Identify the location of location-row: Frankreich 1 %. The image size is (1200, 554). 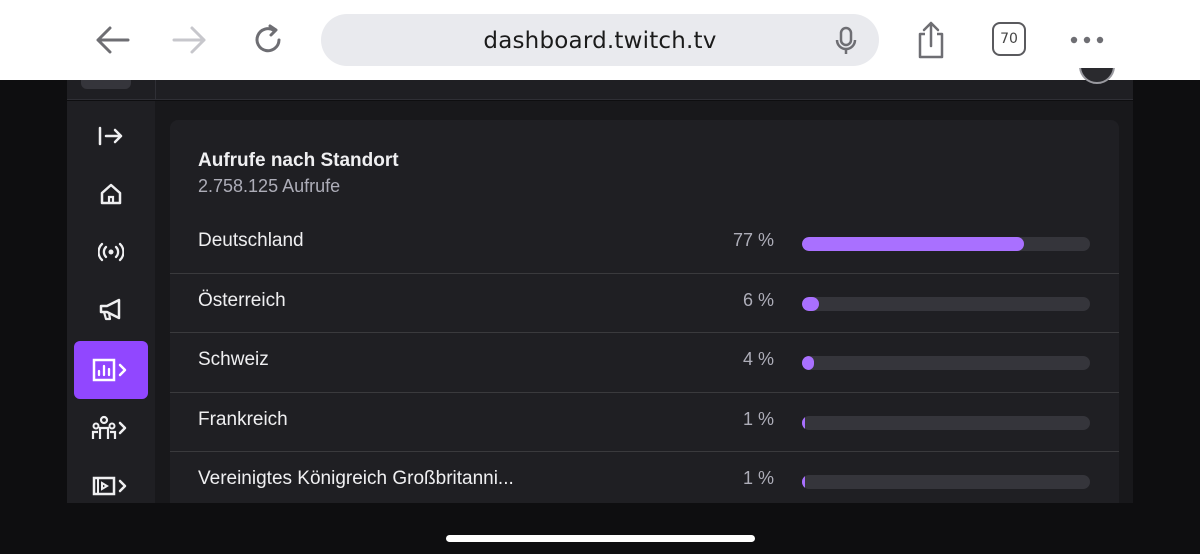
(644, 421).